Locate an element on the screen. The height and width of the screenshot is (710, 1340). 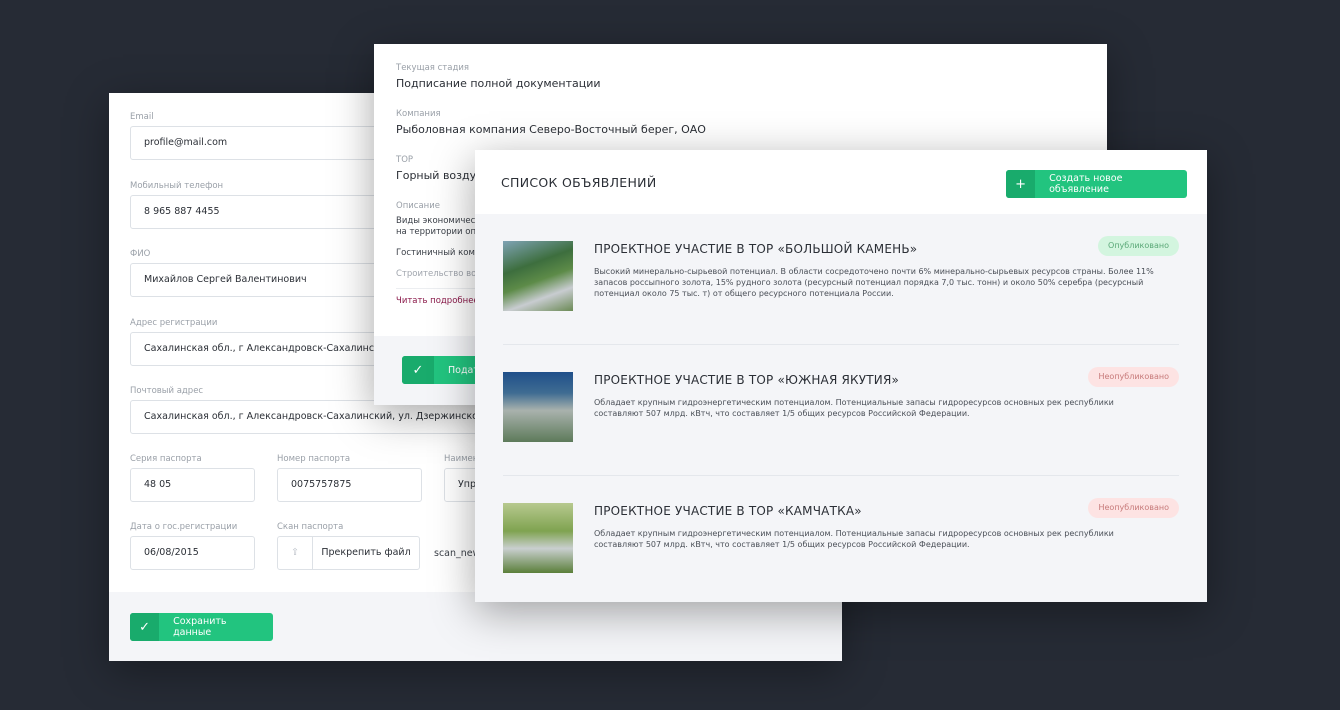
reg-date-label: Дата о гос.регистрации is located at coordinates (184, 527).